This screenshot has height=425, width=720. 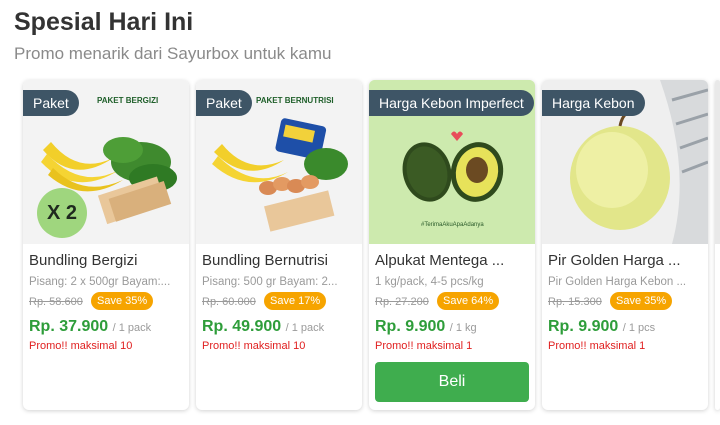 What do you see at coordinates (429, 282) in the screenshot?
I see `product-description: 1 kg/pack, 4-5 pcs/kg` at bounding box center [429, 282].